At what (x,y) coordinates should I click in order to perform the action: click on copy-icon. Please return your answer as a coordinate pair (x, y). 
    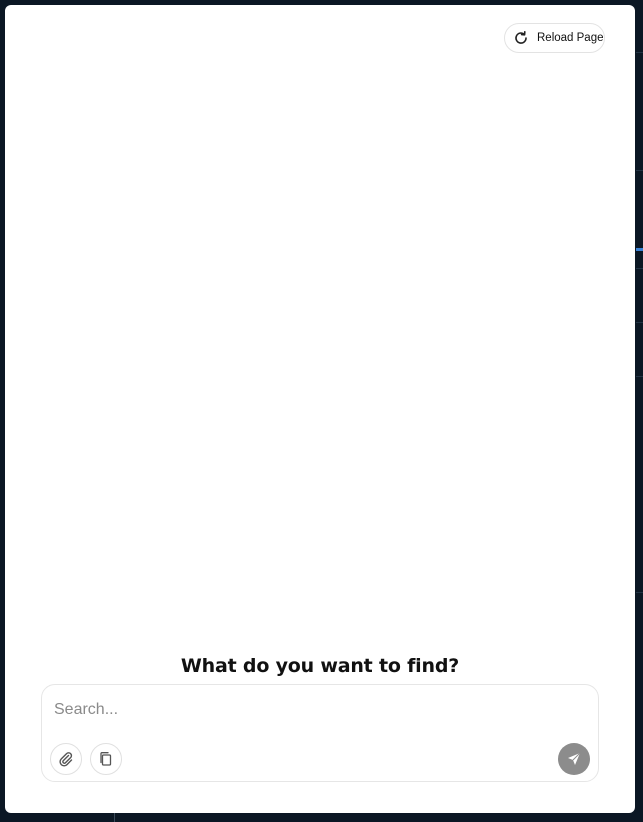
    Looking at the image, I should click on (106, 759).